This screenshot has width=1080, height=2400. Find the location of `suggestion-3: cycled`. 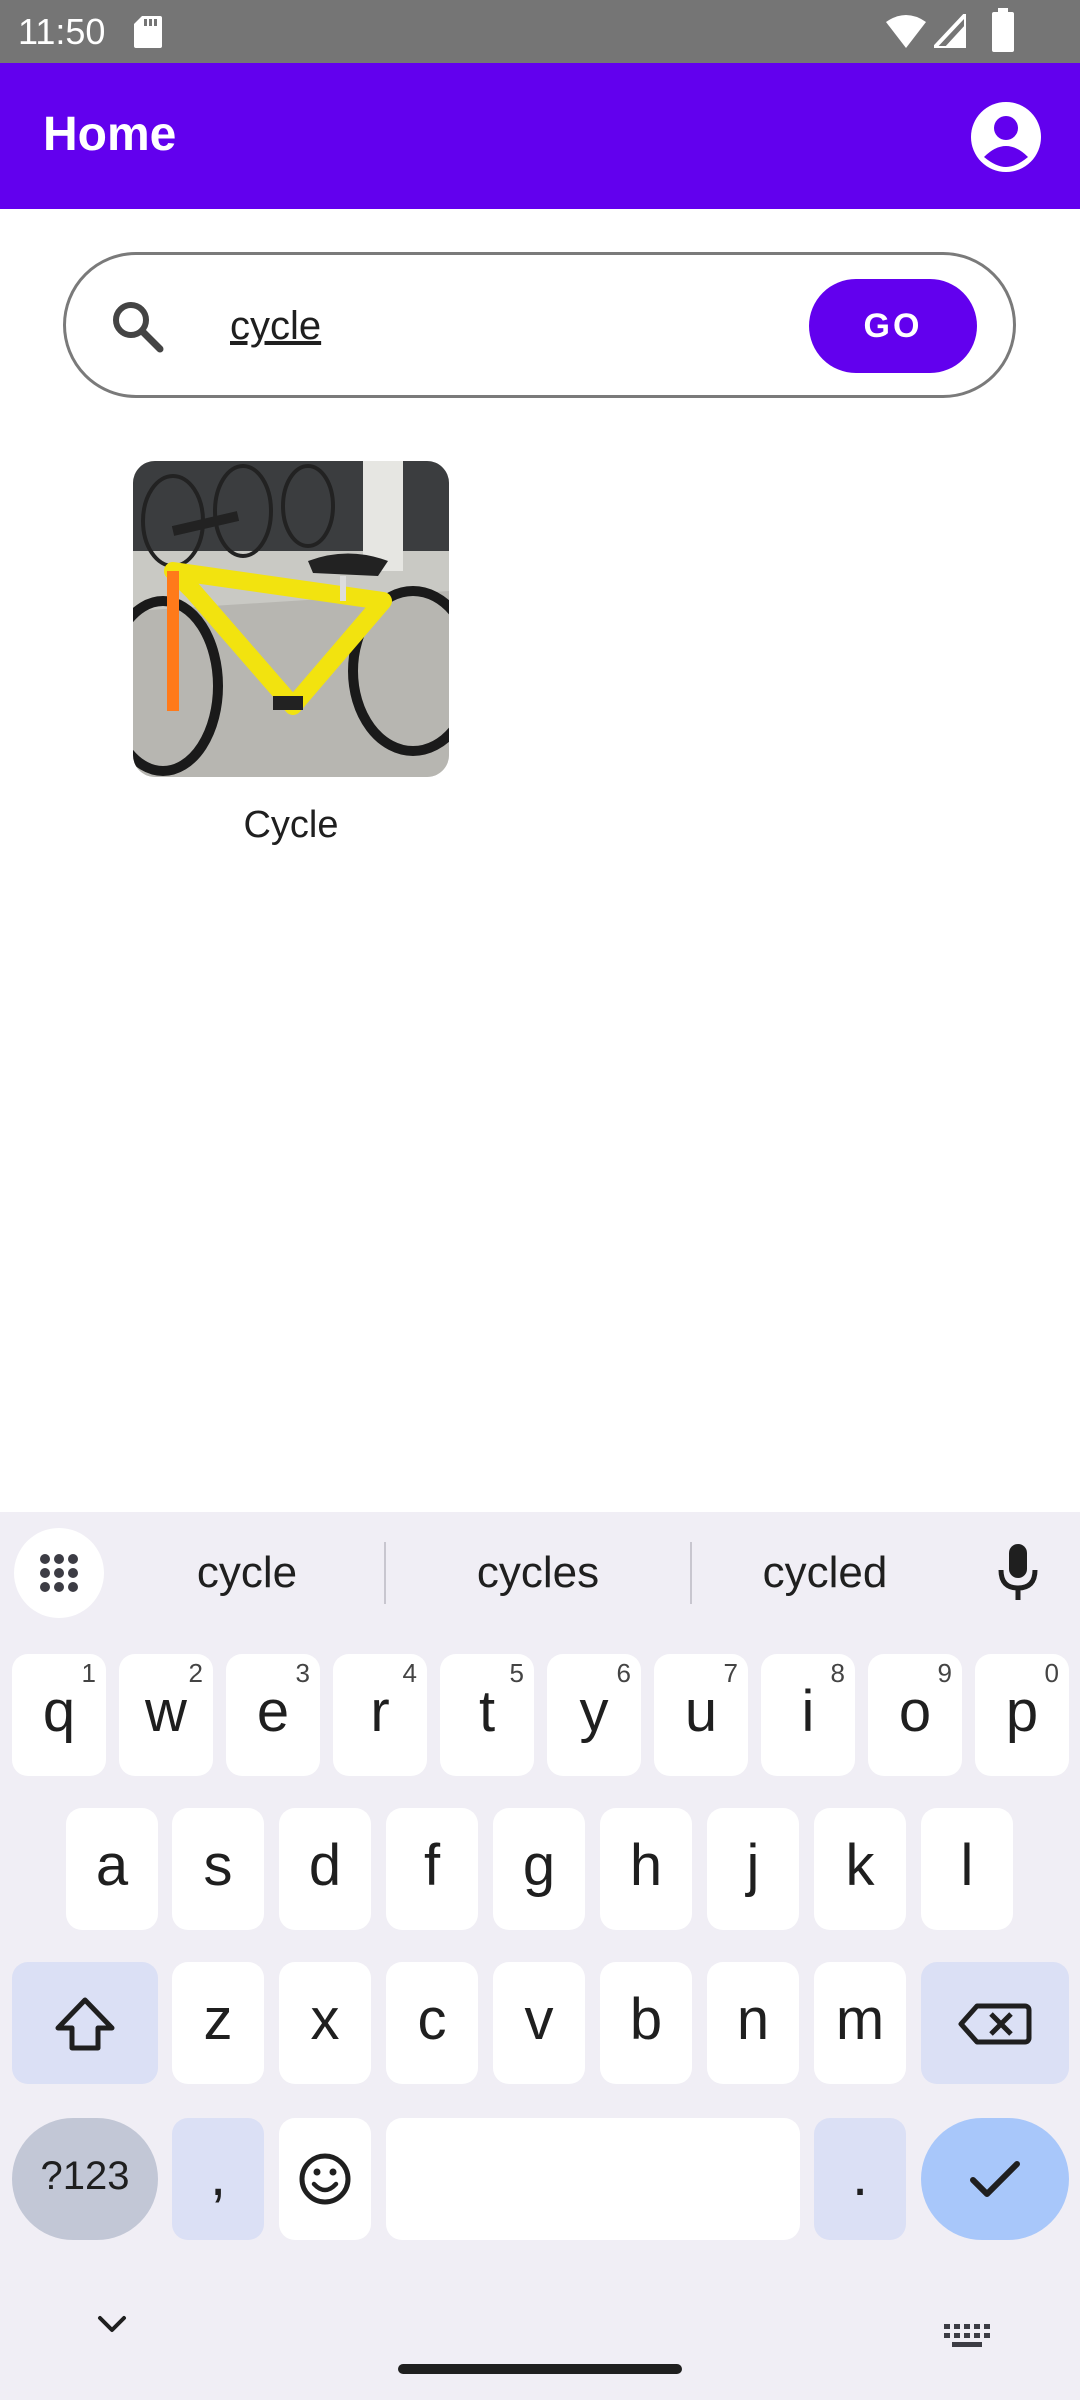

suggestion-3: cycled is located at coordinates (825, 1573).